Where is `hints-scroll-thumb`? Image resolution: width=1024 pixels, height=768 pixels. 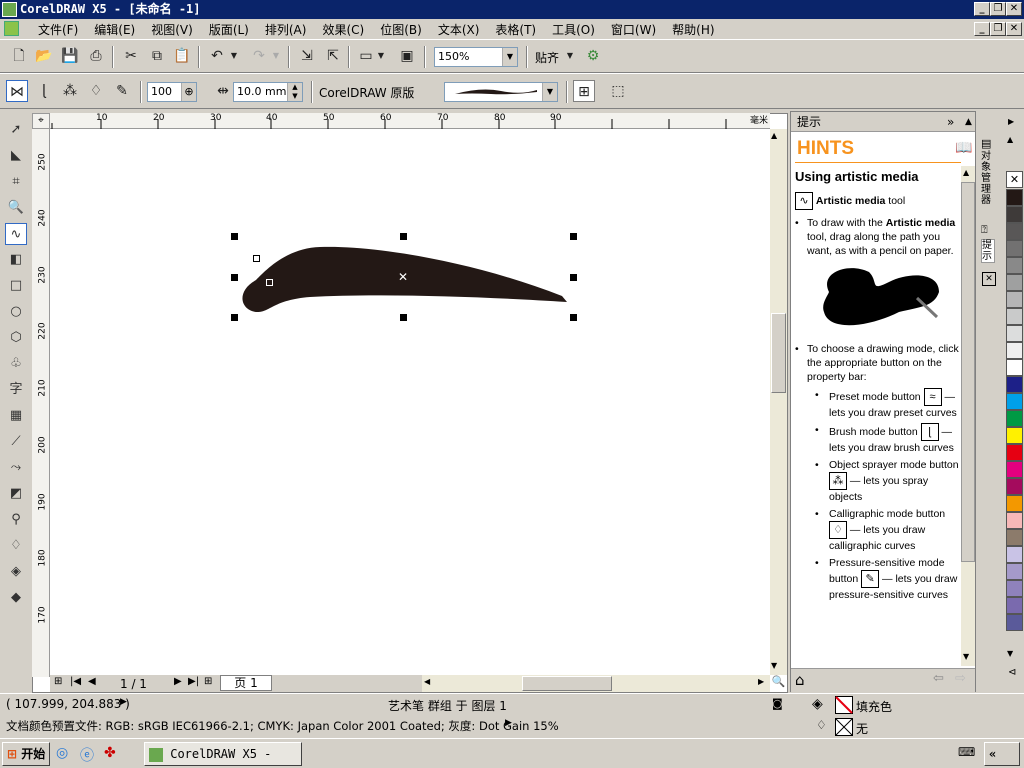 hints-scroll-thumb is located at coordinates (968, 372).